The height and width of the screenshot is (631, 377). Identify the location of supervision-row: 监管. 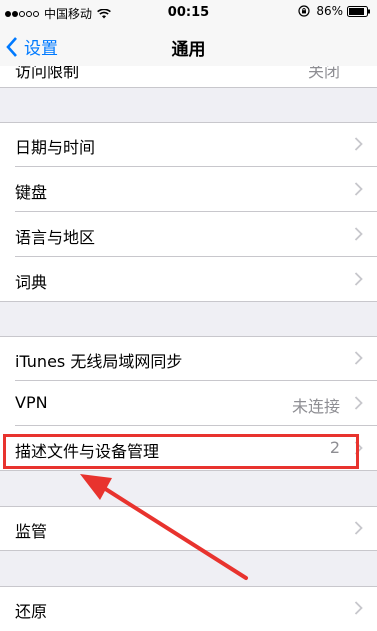
(188, 528).